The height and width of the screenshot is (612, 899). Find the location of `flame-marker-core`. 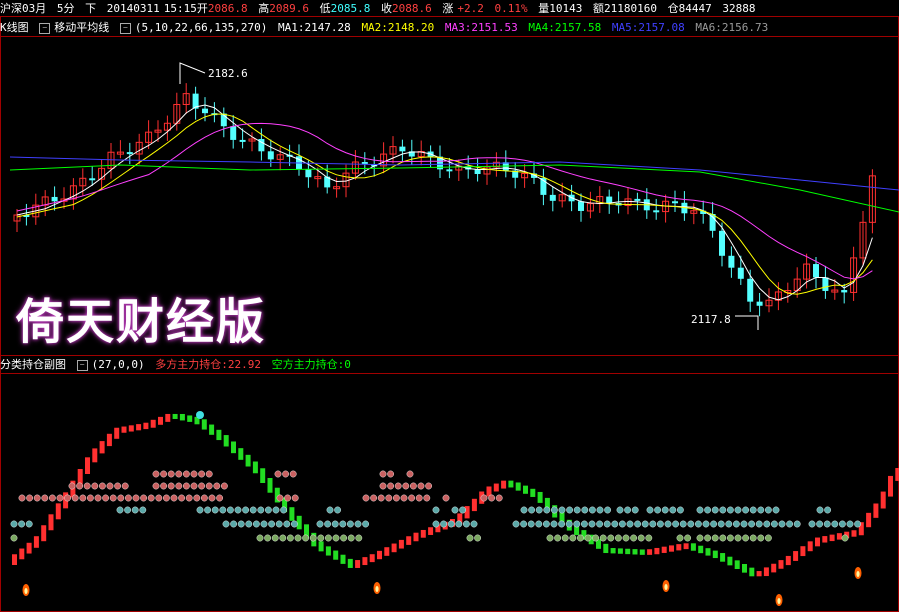

flame-marker-core is located at coordinates (377, 589).